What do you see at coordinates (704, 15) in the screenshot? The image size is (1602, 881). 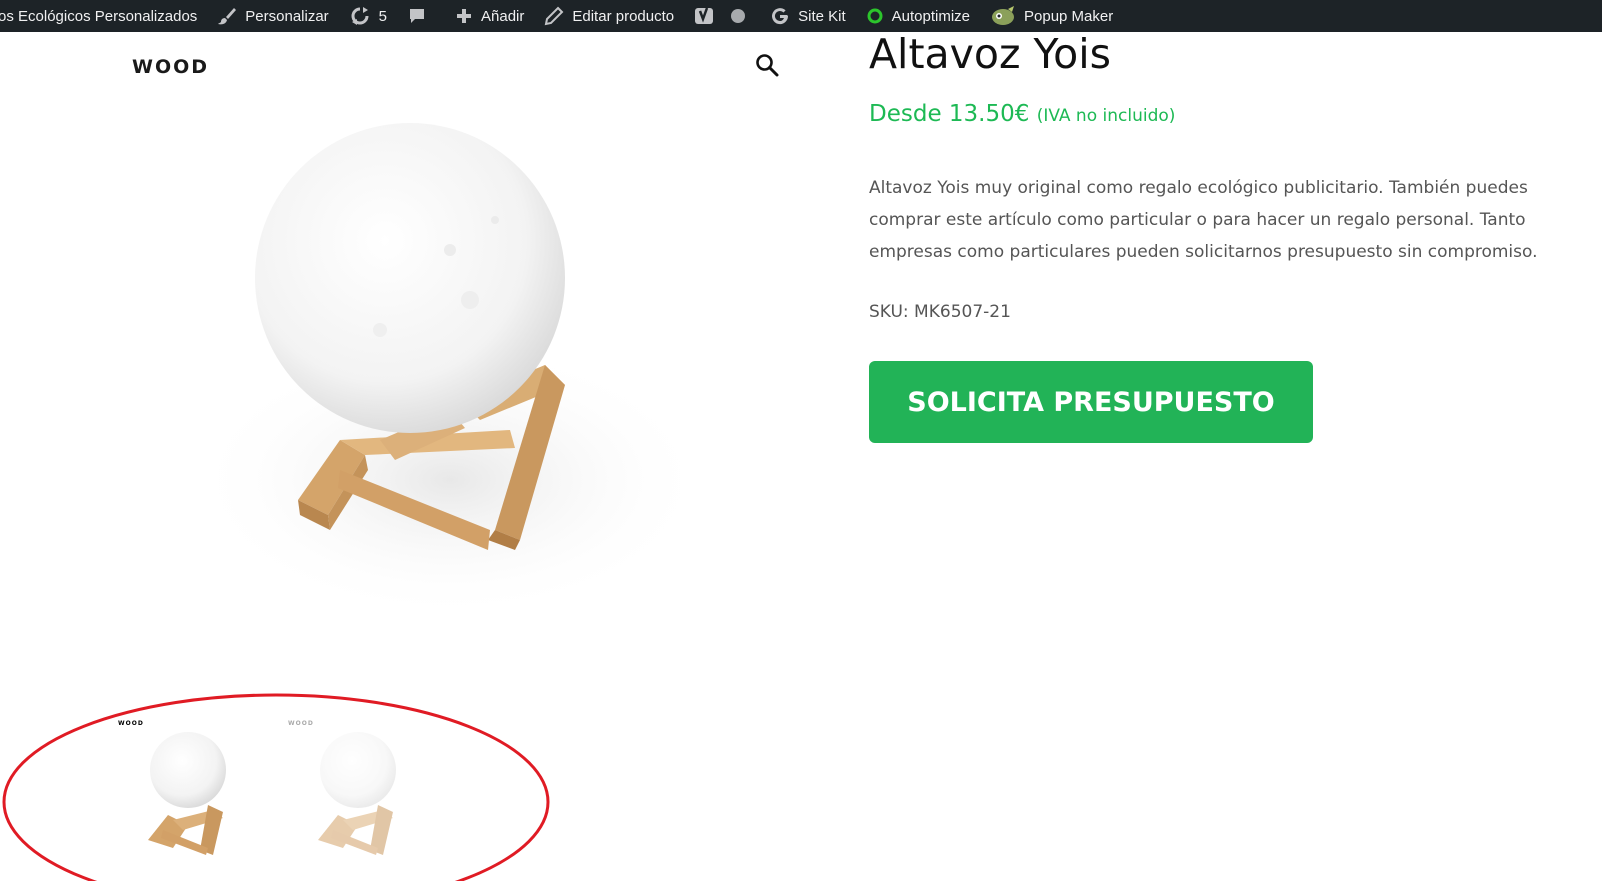 I see `yoast-icon` at bounding box center [704, 15].